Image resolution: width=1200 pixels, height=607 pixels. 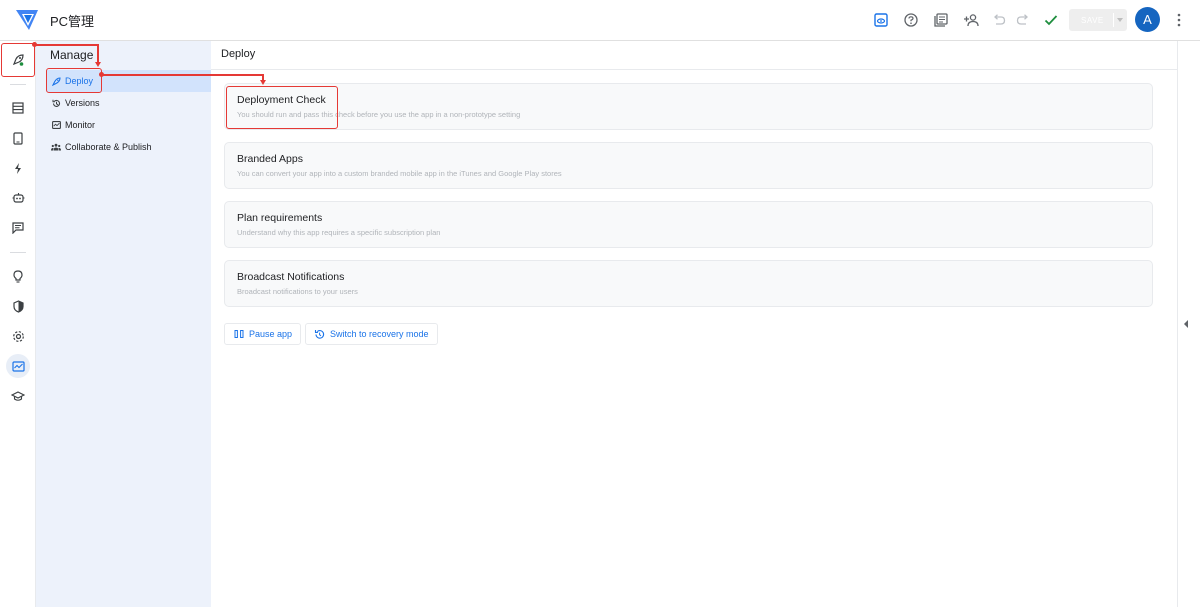 What do you see at coordinates (1120, 20) in the screenshot?
I see `save-dropdown-icon` at bounding box center [1120, 20].